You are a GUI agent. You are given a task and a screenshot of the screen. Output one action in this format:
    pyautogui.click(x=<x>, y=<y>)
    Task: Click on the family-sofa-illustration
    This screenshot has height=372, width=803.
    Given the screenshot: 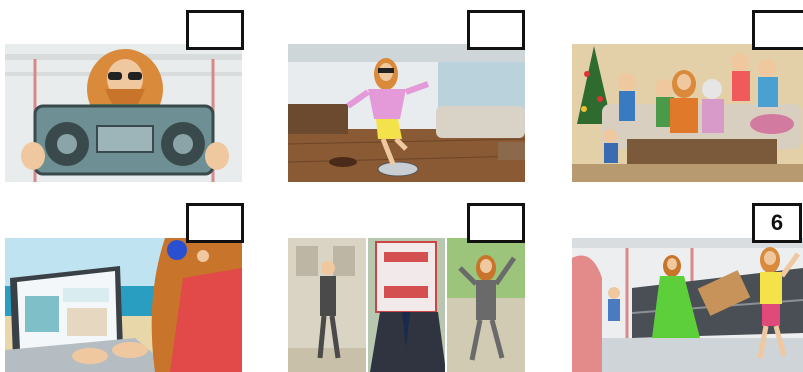 What is the action you would take?
    pyautogui.click(x=687, y=113)
    